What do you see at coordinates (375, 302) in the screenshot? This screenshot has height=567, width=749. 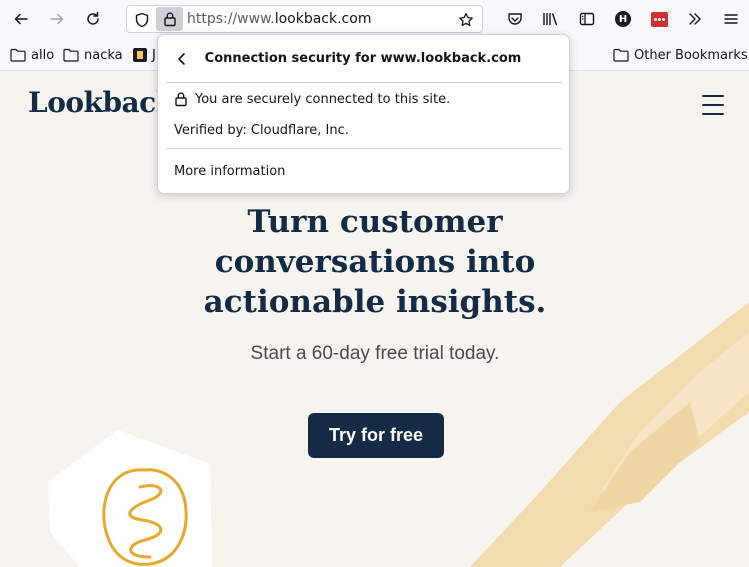 I see `headline-line: actionable insights.` at bounding box center [375, 302].